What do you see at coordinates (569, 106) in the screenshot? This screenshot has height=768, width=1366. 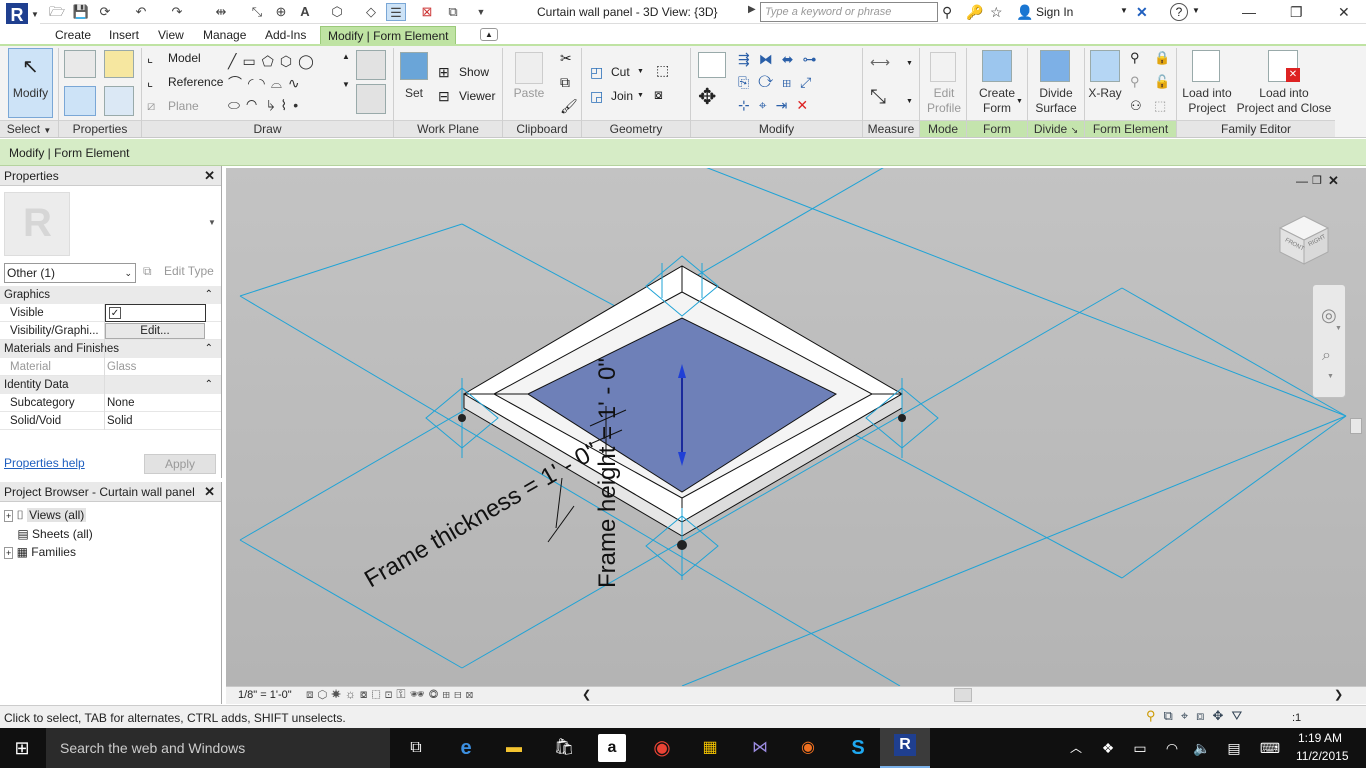 I see `match-properties-icon: 🖌` at bounding box center [569, 106].